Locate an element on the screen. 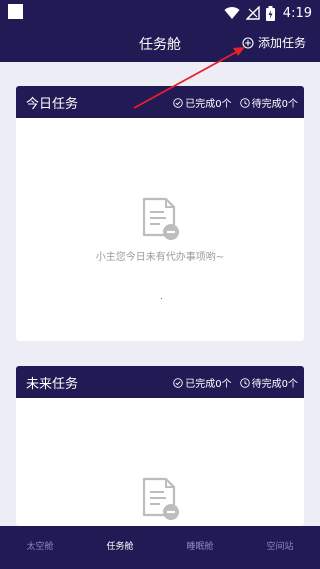 This screenshot has width=320, height=569. future-card-title: 未来任务 is located at coordinates (52, 384).